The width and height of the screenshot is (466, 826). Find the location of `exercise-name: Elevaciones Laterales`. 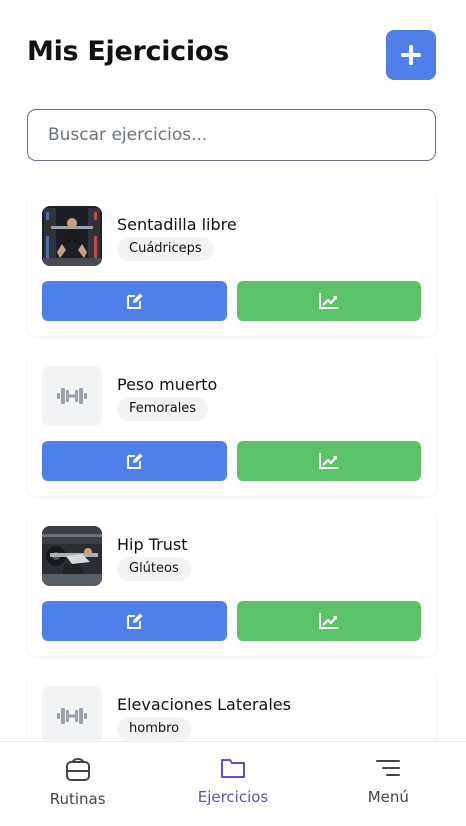

exercise-name: Elevaciones Laterales is located at coordinates (204, 704).